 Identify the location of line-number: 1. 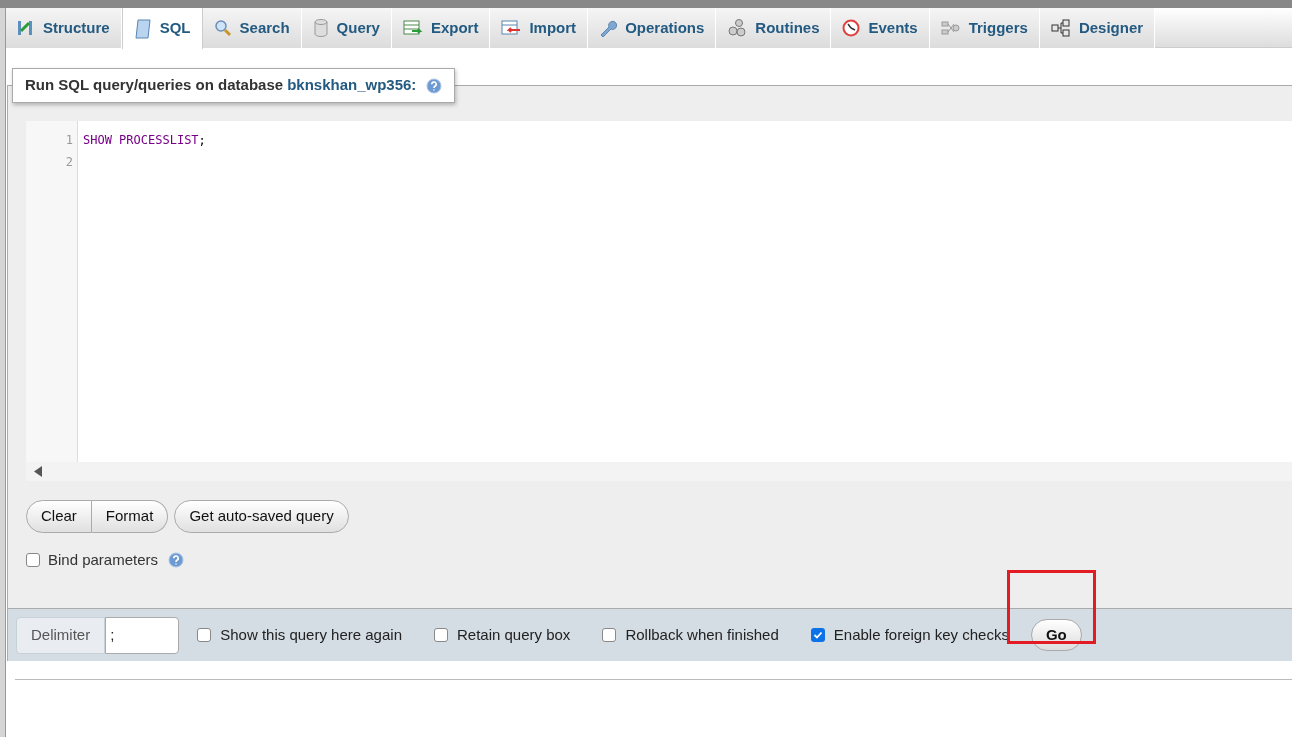
(68, 140).